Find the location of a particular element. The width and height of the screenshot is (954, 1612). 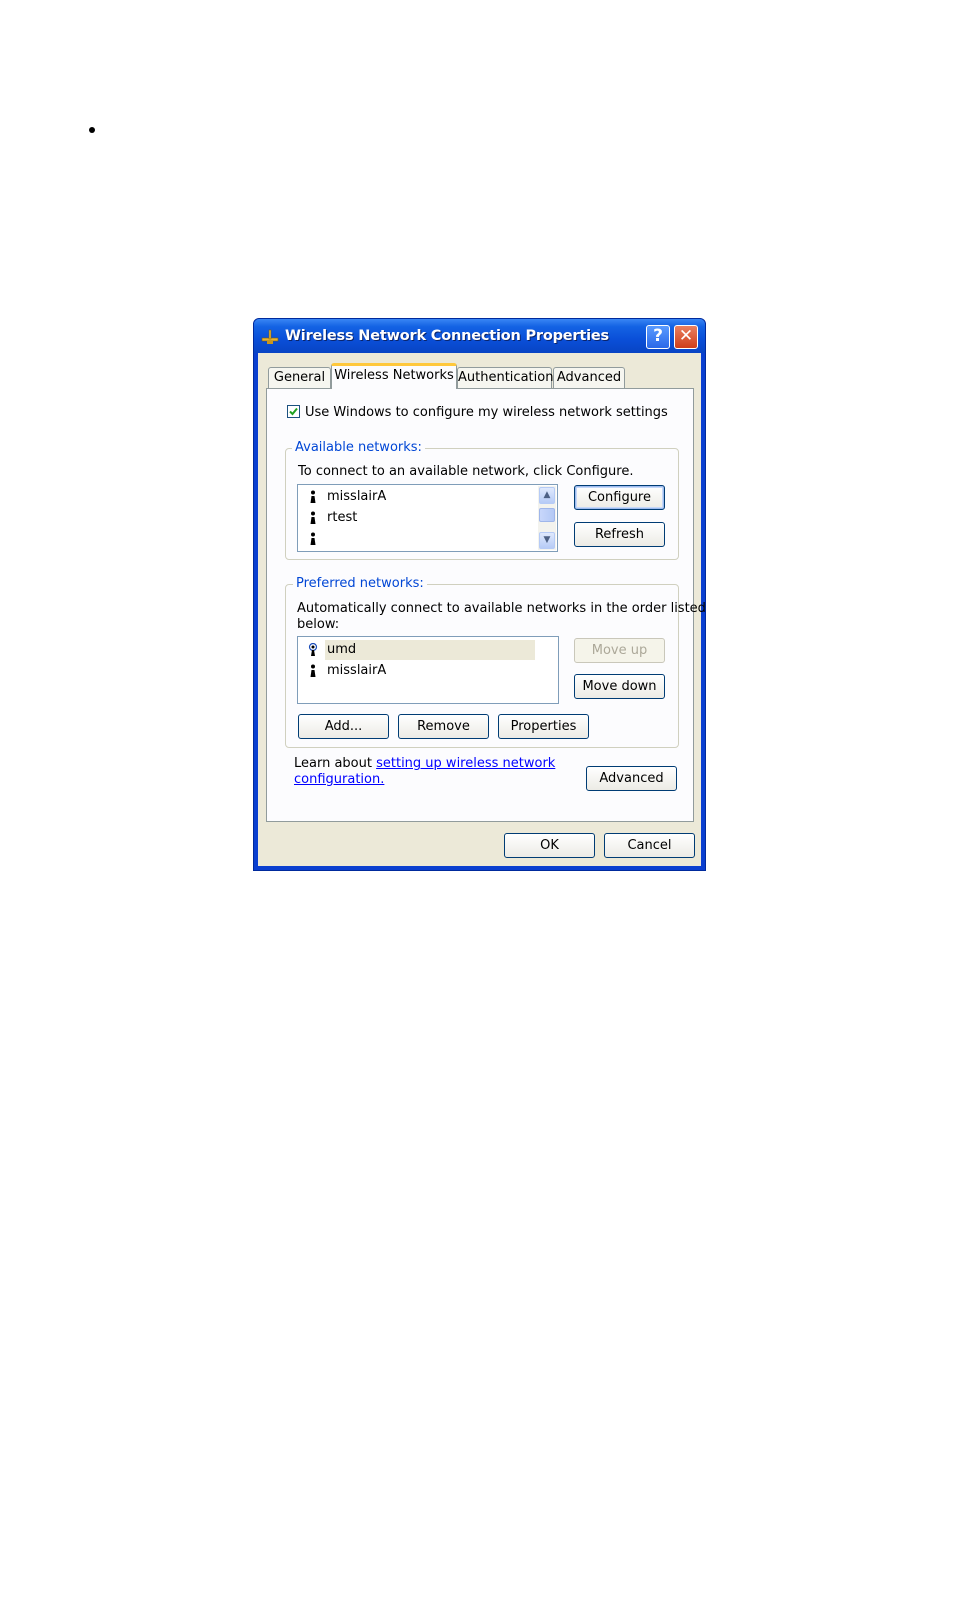

use-windows-checkbox is located at coordinates (293, 411).